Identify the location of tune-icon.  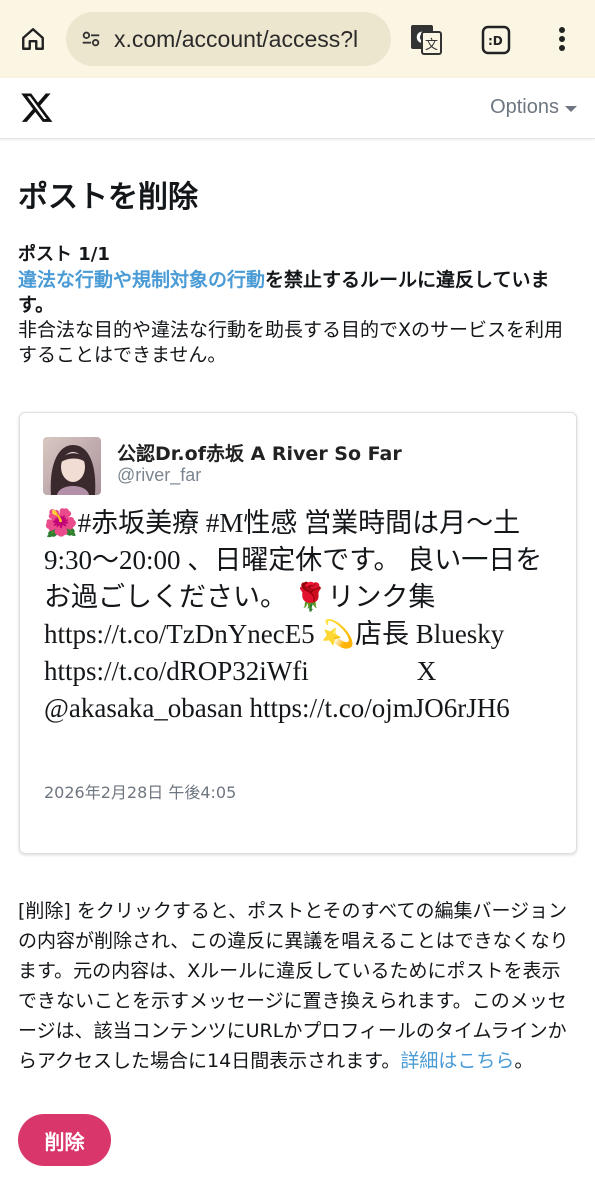
(91, 39).